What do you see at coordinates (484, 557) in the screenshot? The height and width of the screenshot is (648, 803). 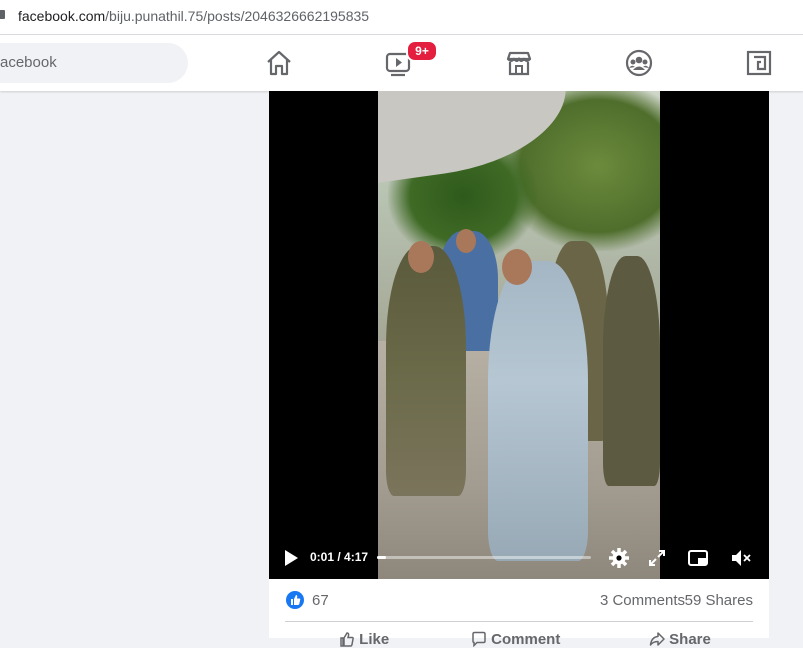 I see `video-progress-bar` at bounding box center [484, 557].